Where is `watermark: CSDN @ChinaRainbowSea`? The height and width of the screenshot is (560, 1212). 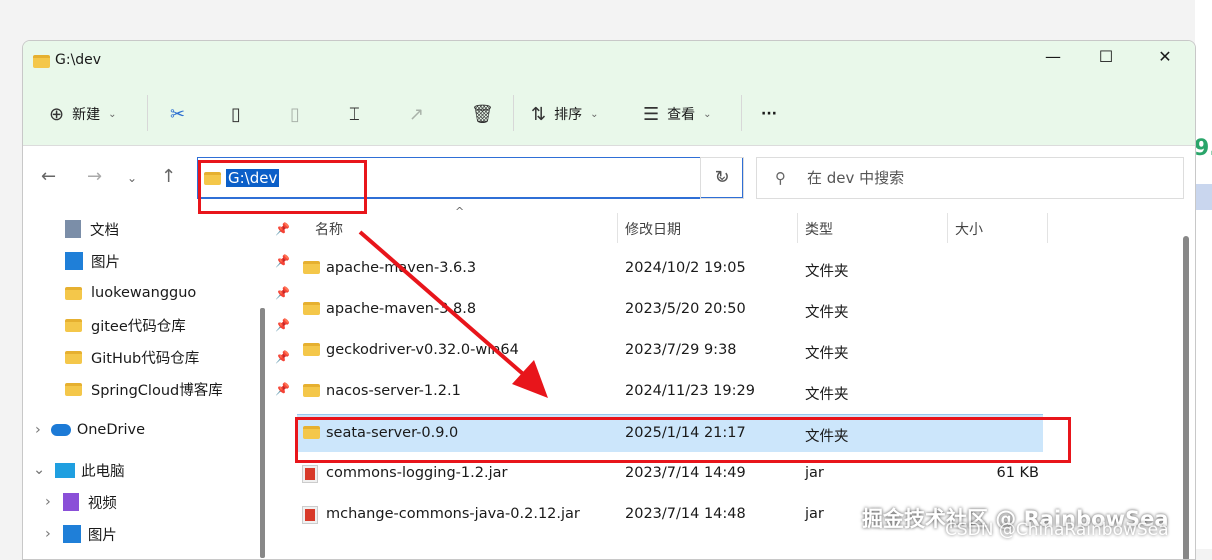 watermark: CSDN @ChinaRainbowSea is located at coordinates (1057, 530).